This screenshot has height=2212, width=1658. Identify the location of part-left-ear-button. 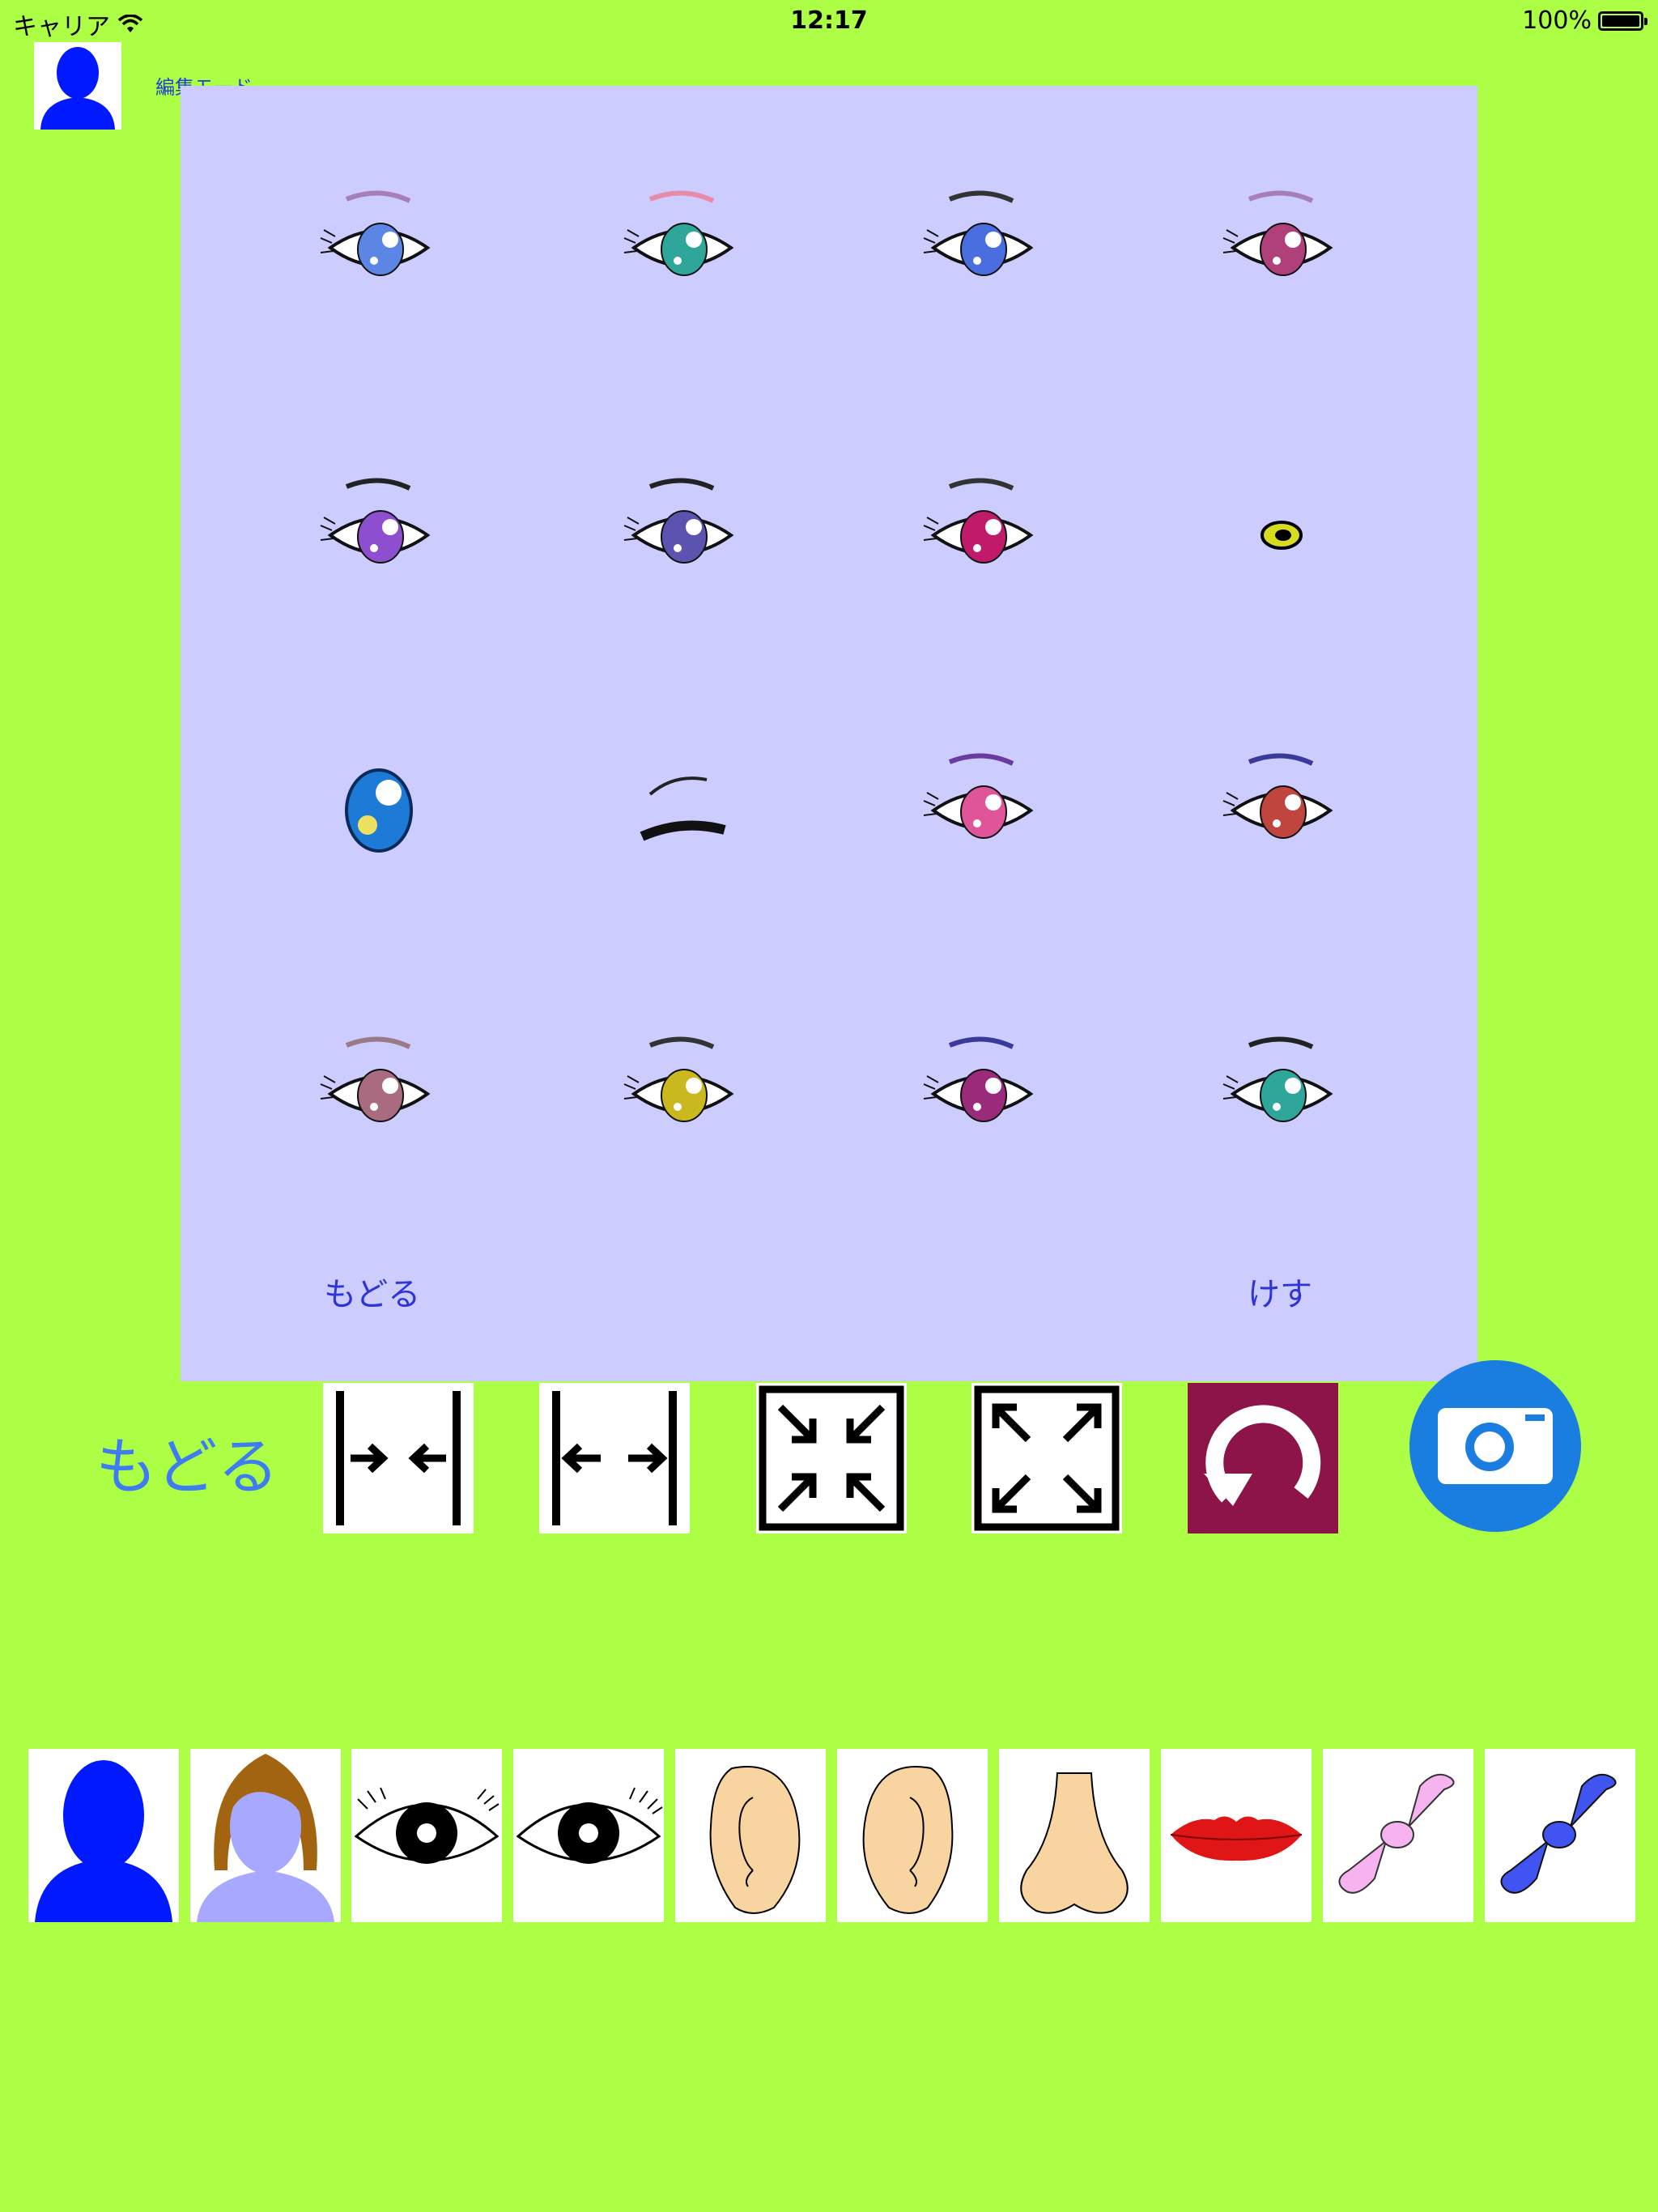
(750, 1836).